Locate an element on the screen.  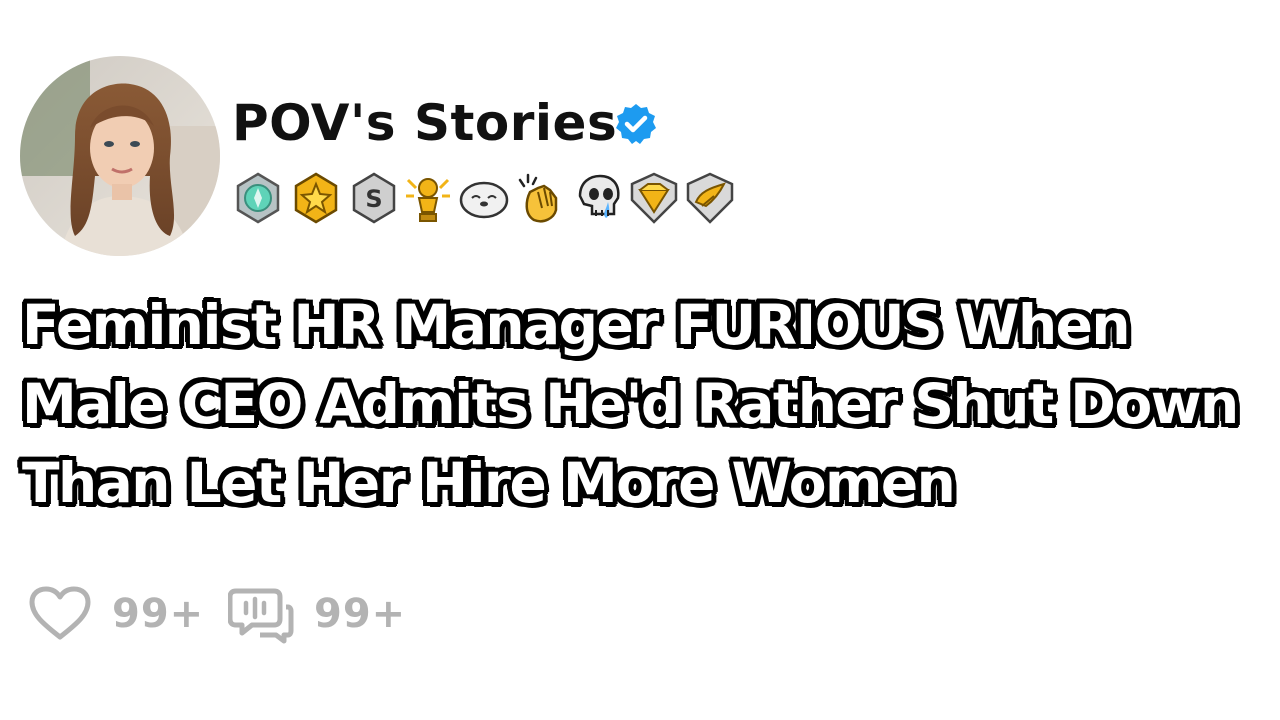
gem-shield-award-icon is located at coordinates (258, 198).